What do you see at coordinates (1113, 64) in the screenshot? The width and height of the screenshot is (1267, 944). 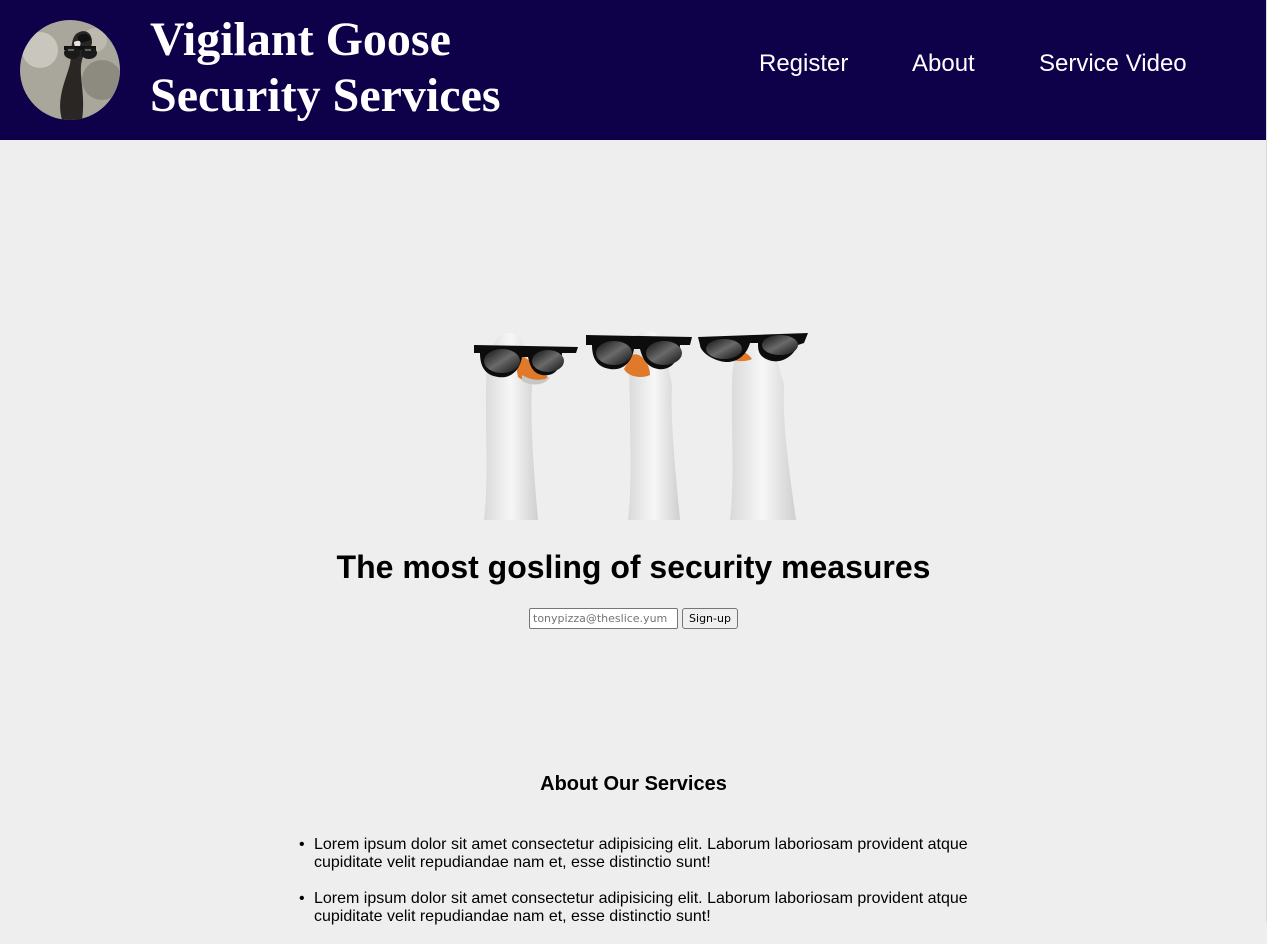 I see `nav-service-video-link: Service Video` at bounding box center [1113, 64].